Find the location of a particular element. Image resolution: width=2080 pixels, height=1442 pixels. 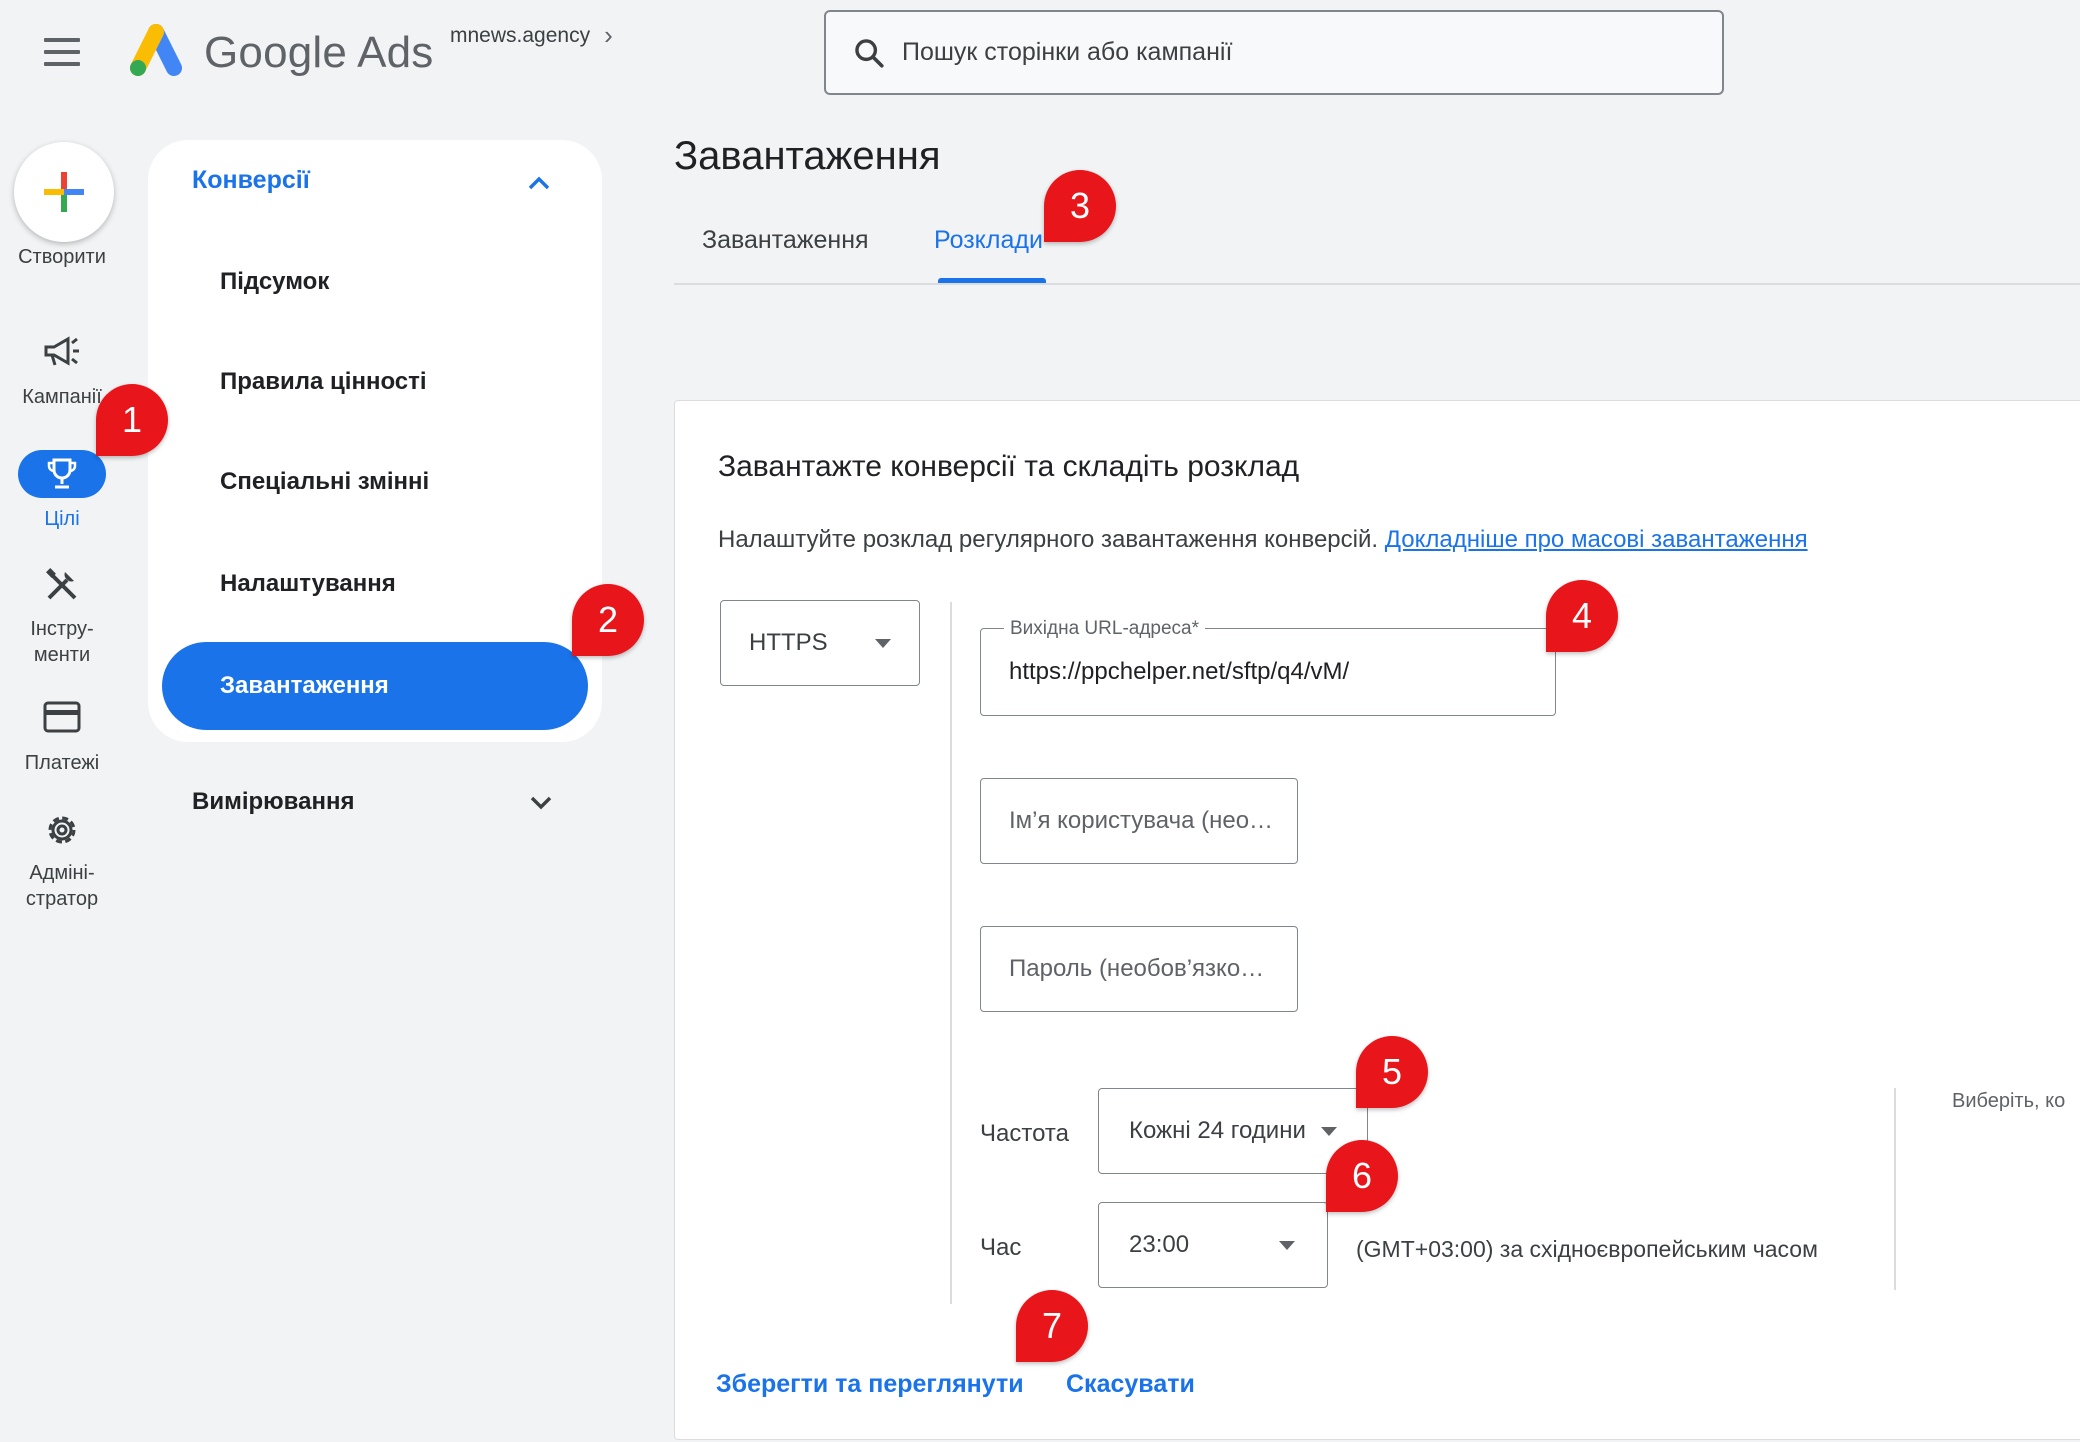

username-input is located at coordinates (1153, 821).